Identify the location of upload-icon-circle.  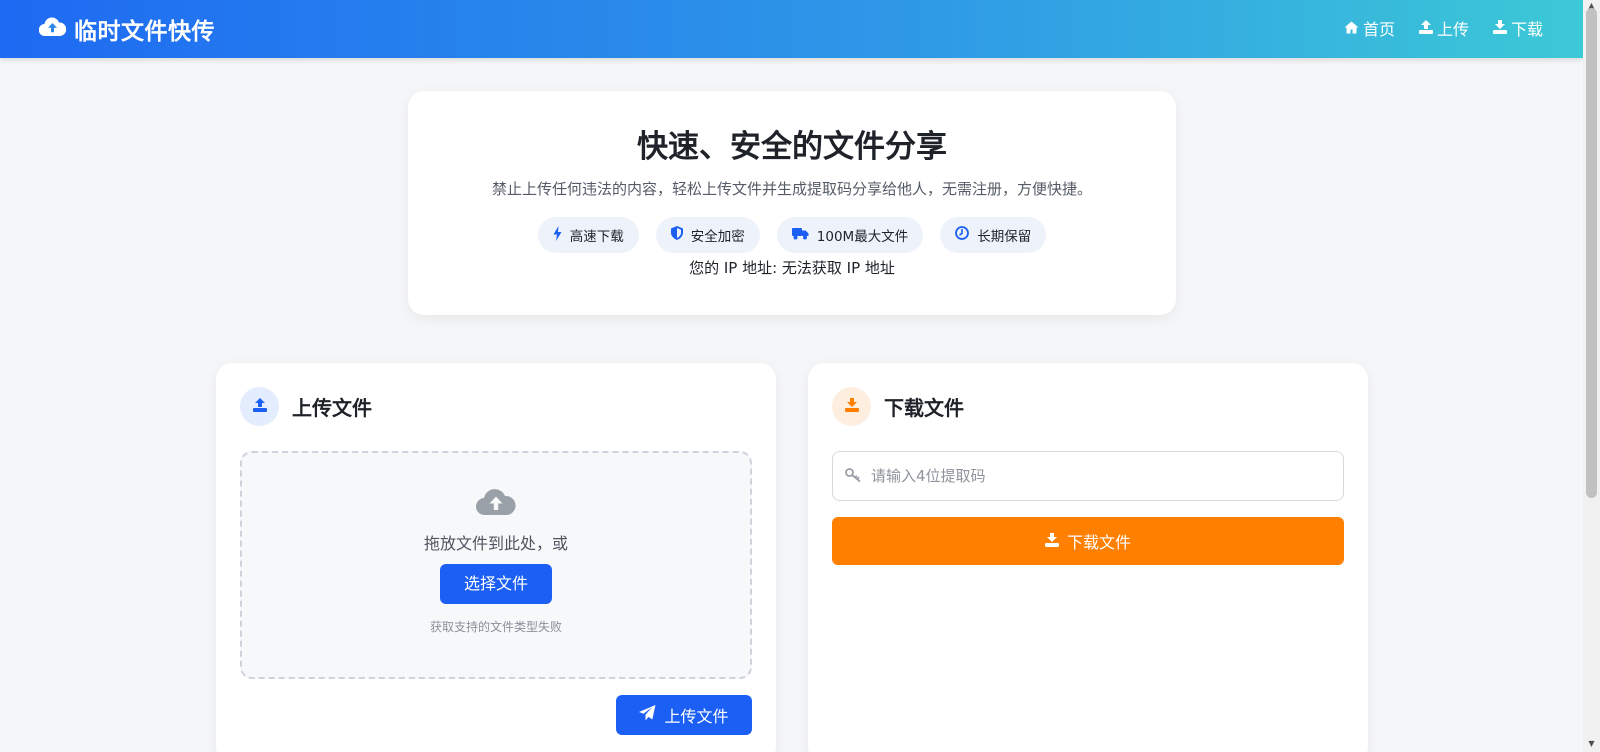
(259, 406).